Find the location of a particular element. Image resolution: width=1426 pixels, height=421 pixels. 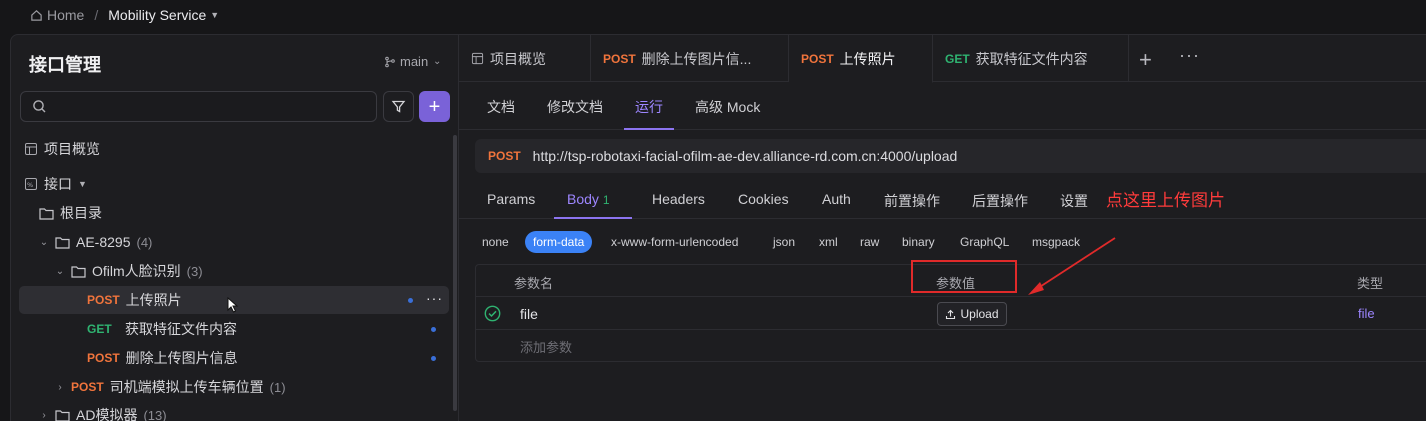

param-name: file is located at coordinates (529, 314).